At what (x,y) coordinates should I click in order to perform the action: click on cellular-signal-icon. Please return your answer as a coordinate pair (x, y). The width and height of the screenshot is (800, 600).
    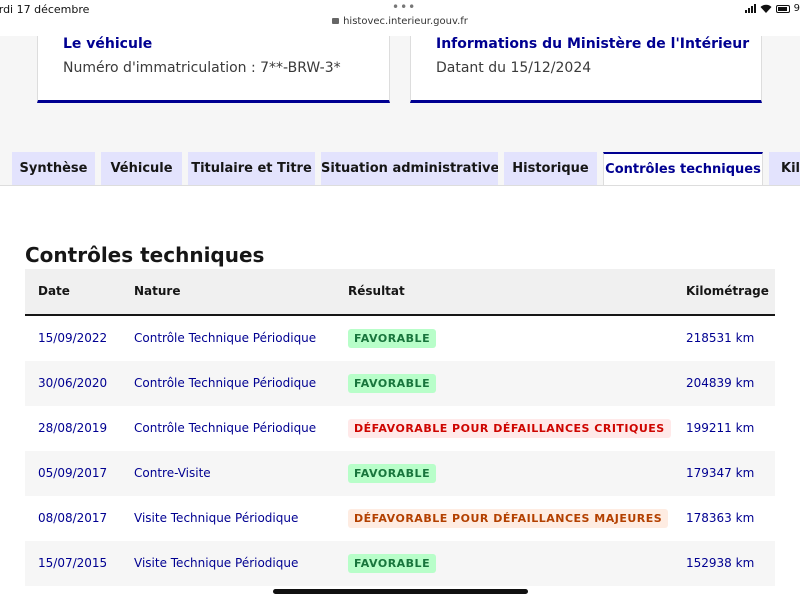
    Looking at the image, I should click on (750, 8).